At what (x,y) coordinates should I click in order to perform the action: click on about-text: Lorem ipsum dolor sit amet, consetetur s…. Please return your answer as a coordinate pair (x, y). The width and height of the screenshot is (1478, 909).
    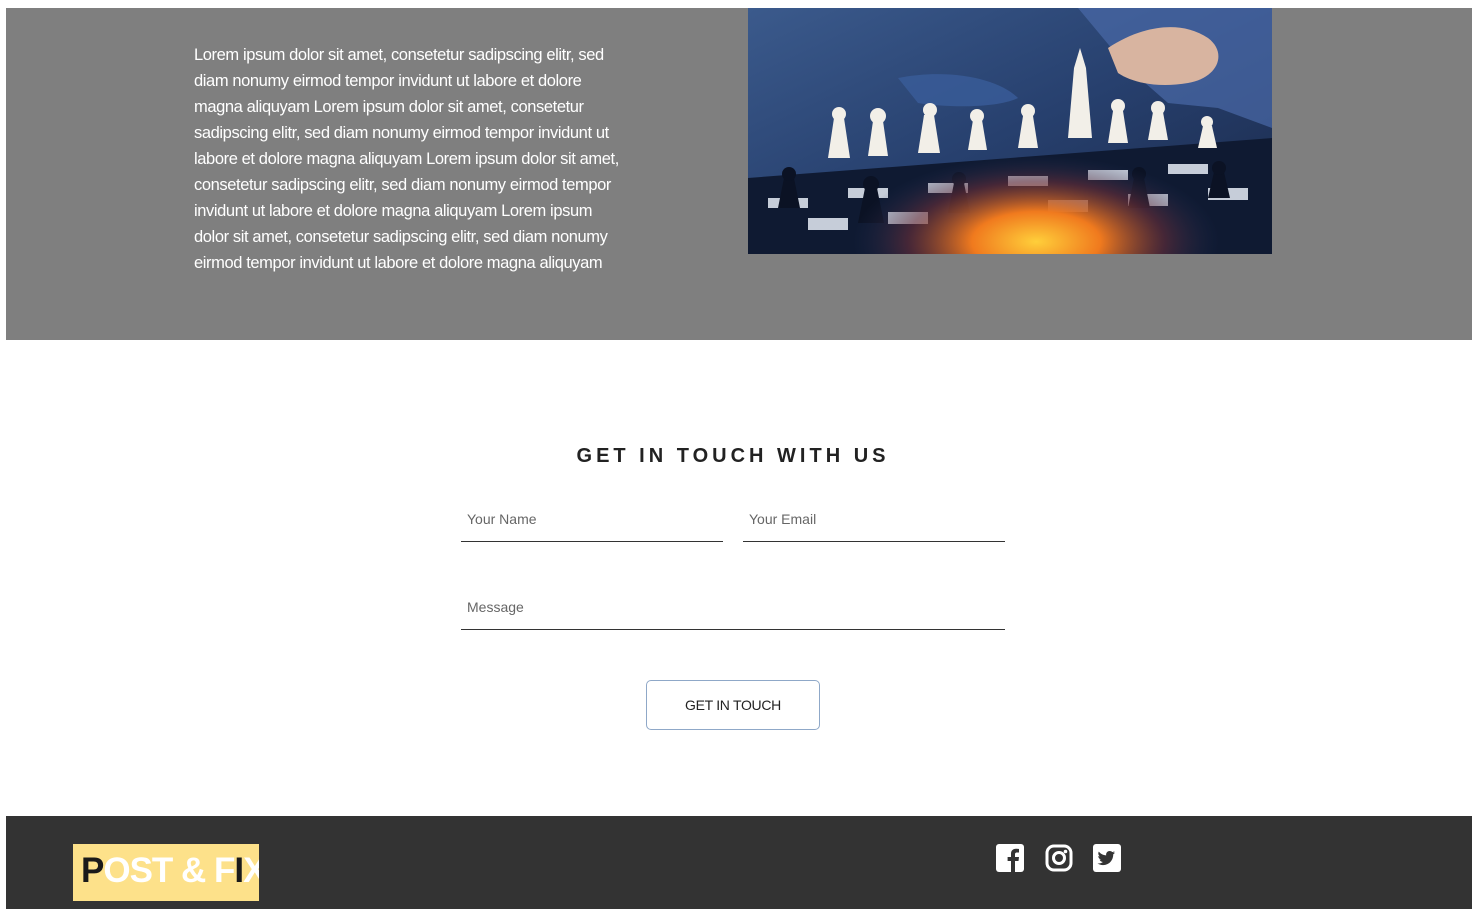
    Looking at the image, I should click on (406, 158).